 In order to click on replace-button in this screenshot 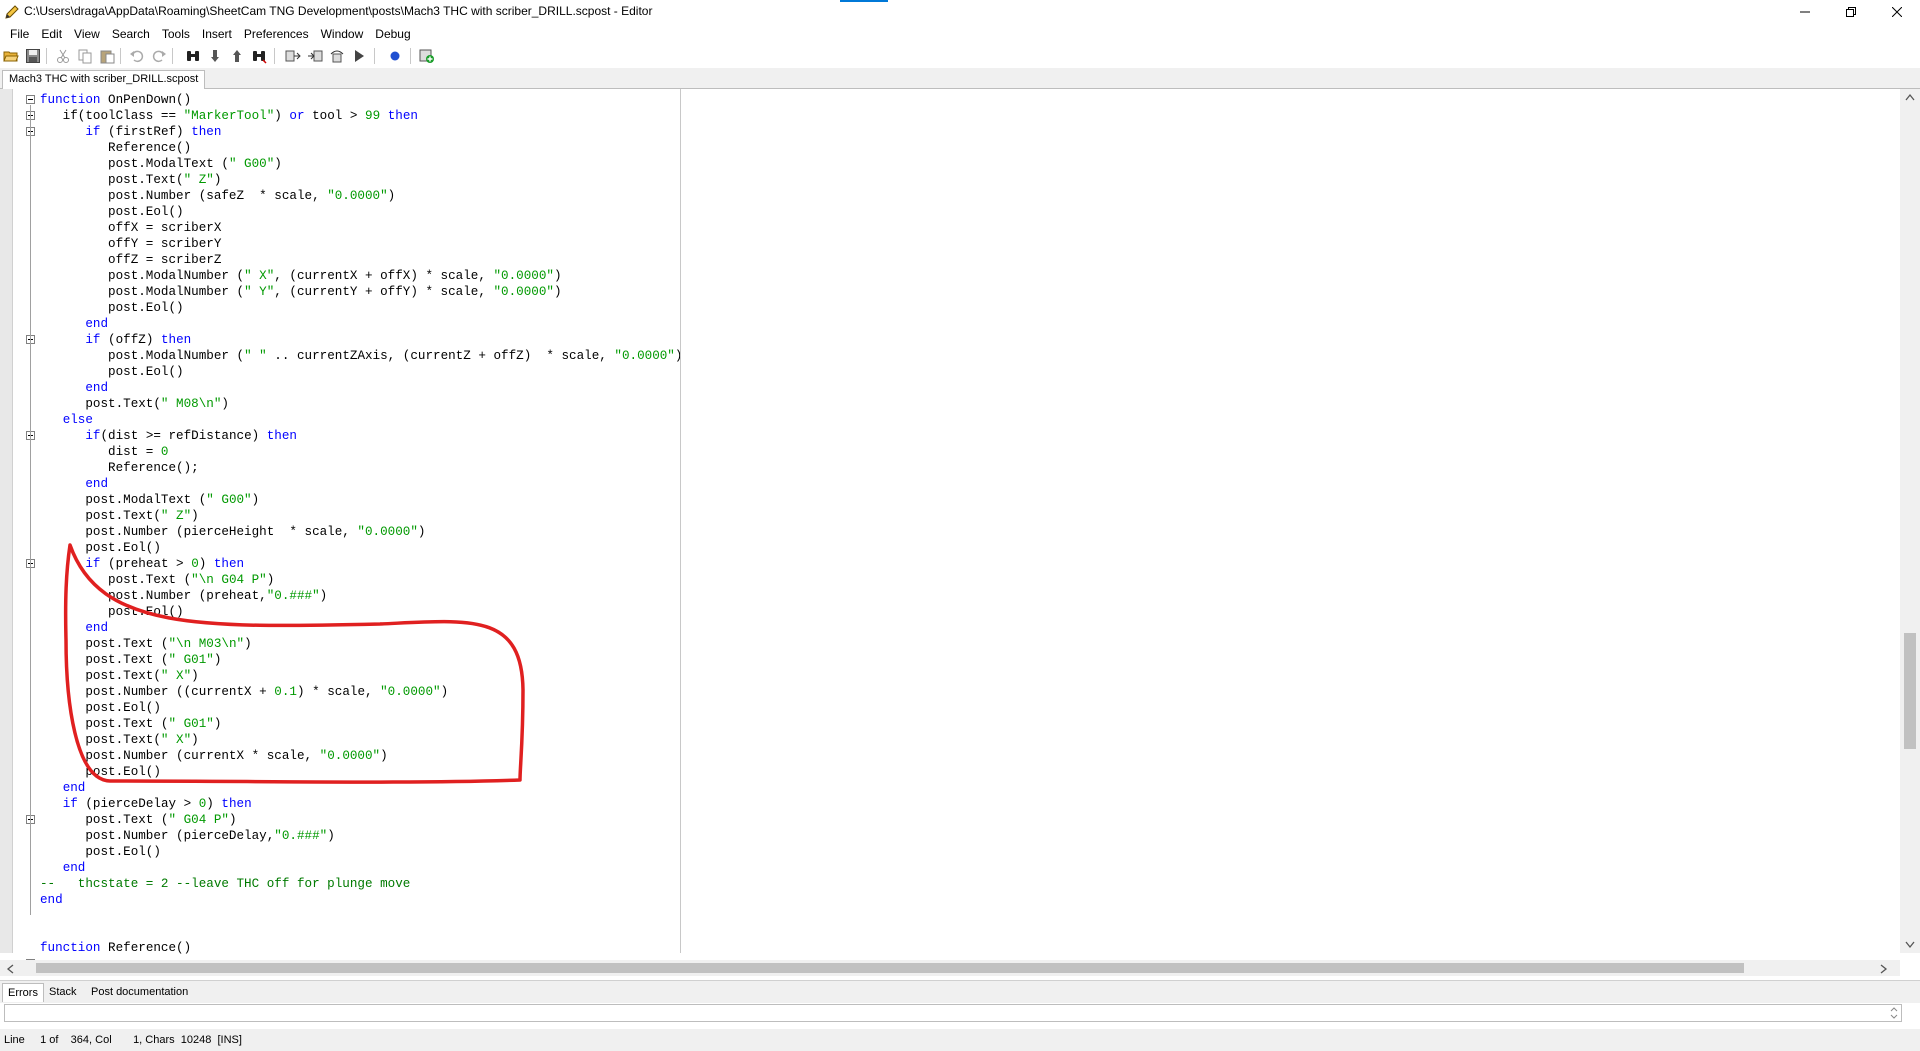, I will do `click(259, 56)`.